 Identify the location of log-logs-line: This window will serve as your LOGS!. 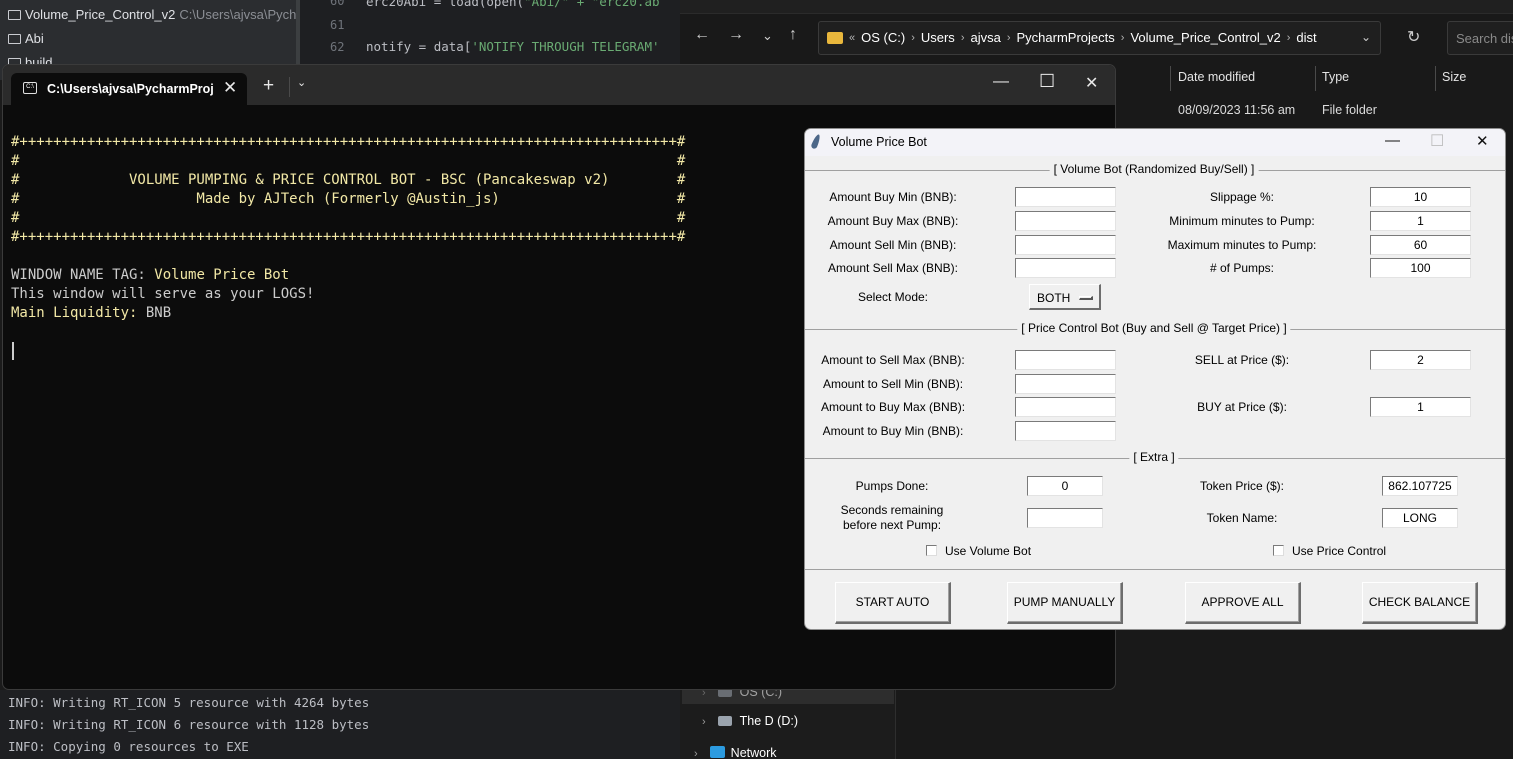
(163, 294).